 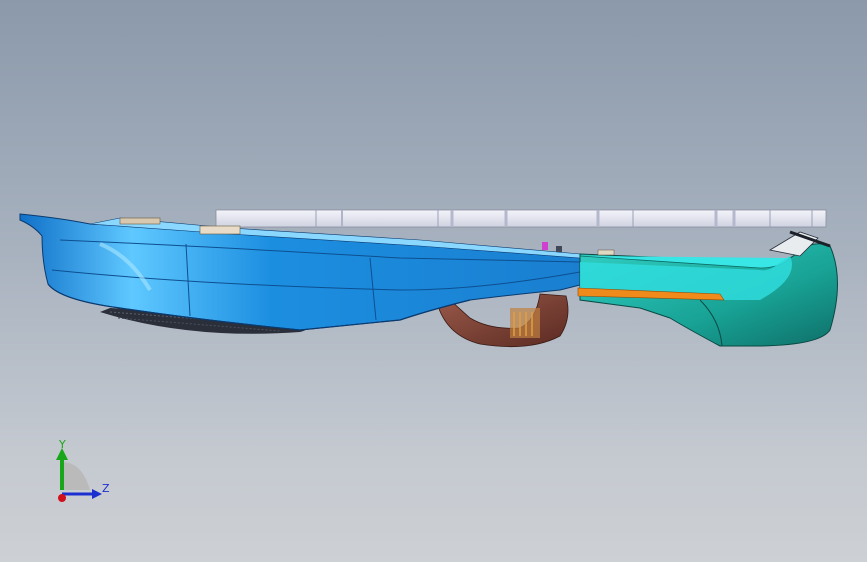 I want to click on z-axis-label: Z, so click(x=106, y=488).